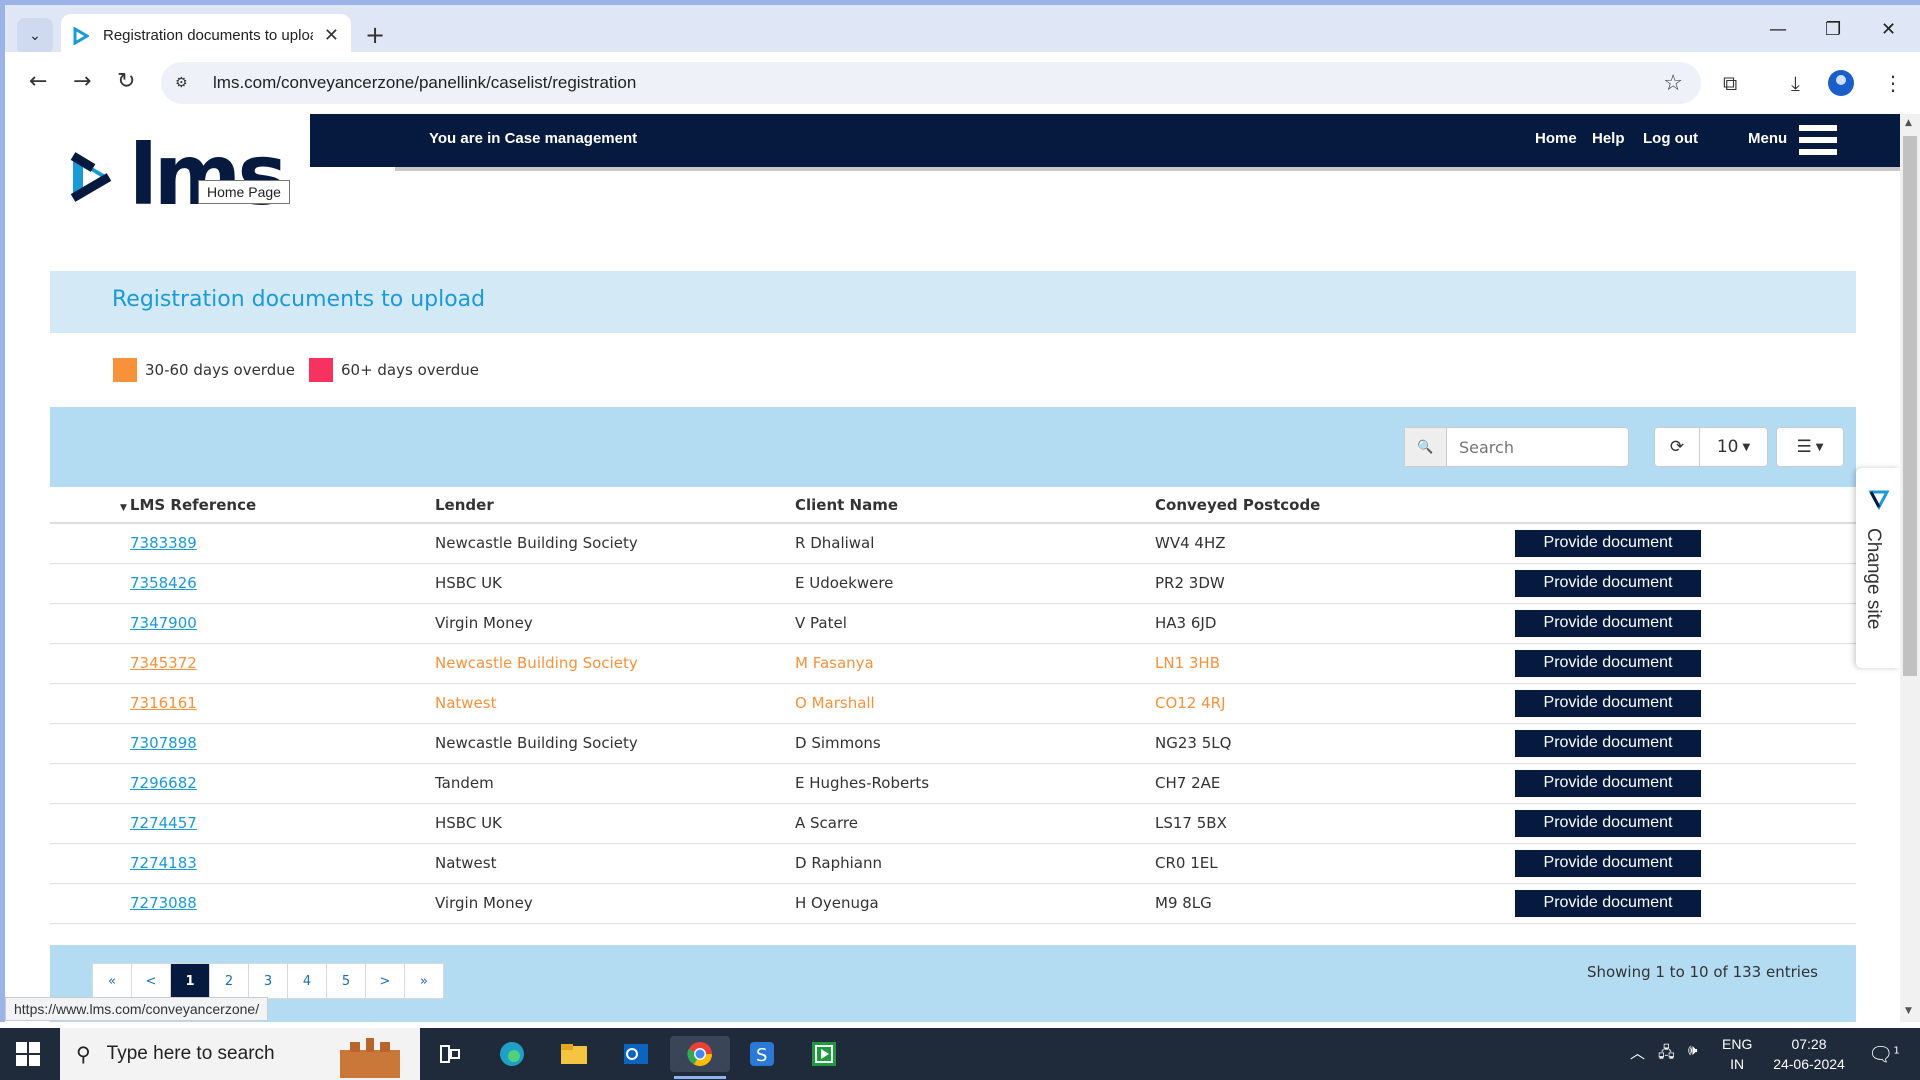 This screenshot has width=1920, height=1080. I want to click on taskbar-search-text: Type here to search, so click(190, 1053).